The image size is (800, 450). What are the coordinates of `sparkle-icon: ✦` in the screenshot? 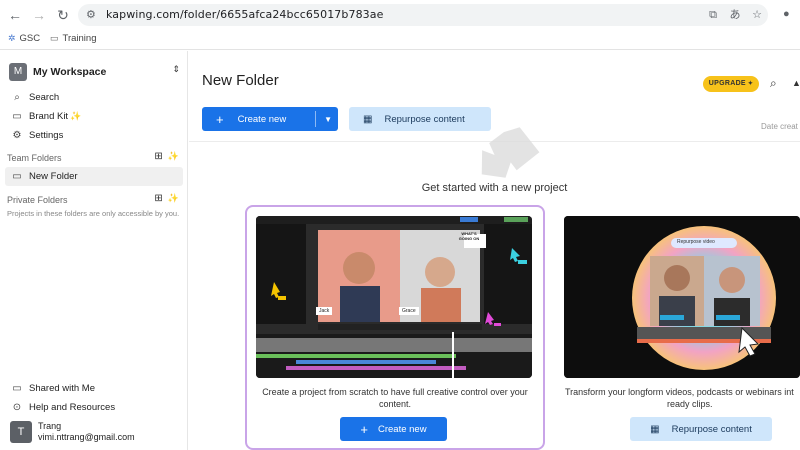 It's located at (749, 84).